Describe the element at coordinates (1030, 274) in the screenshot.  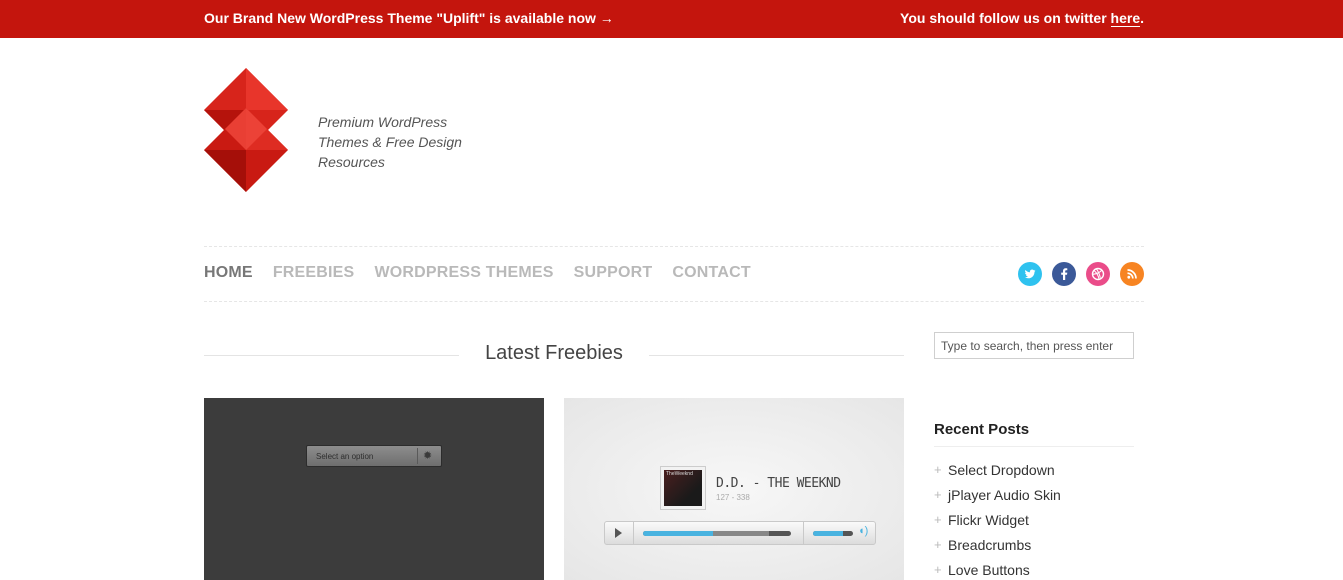
I see `twitter-icon` at that location.